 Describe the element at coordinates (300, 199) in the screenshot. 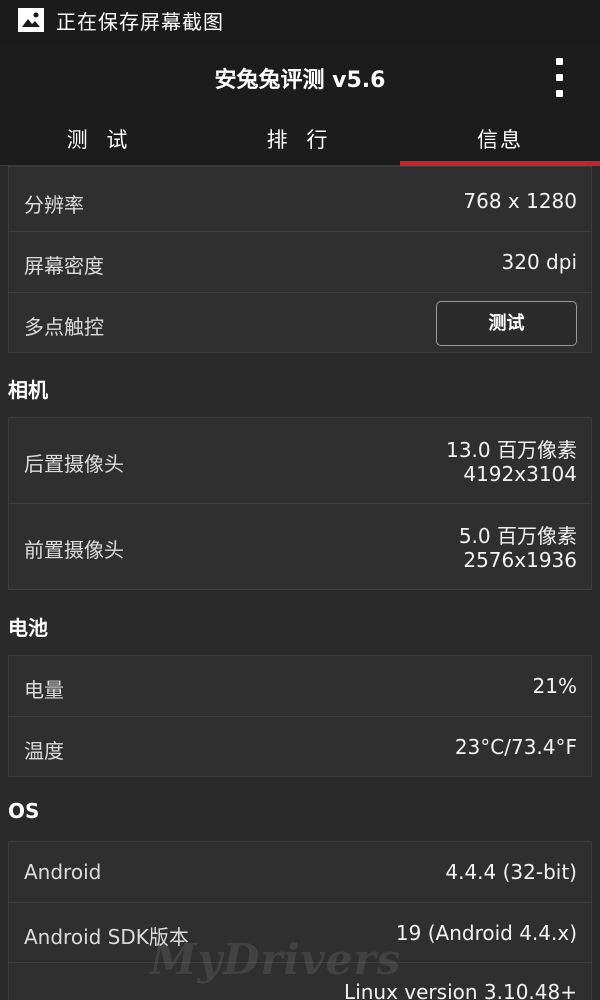

I see `info-row-resolution: 分辨率 768 x 1280` at that location.